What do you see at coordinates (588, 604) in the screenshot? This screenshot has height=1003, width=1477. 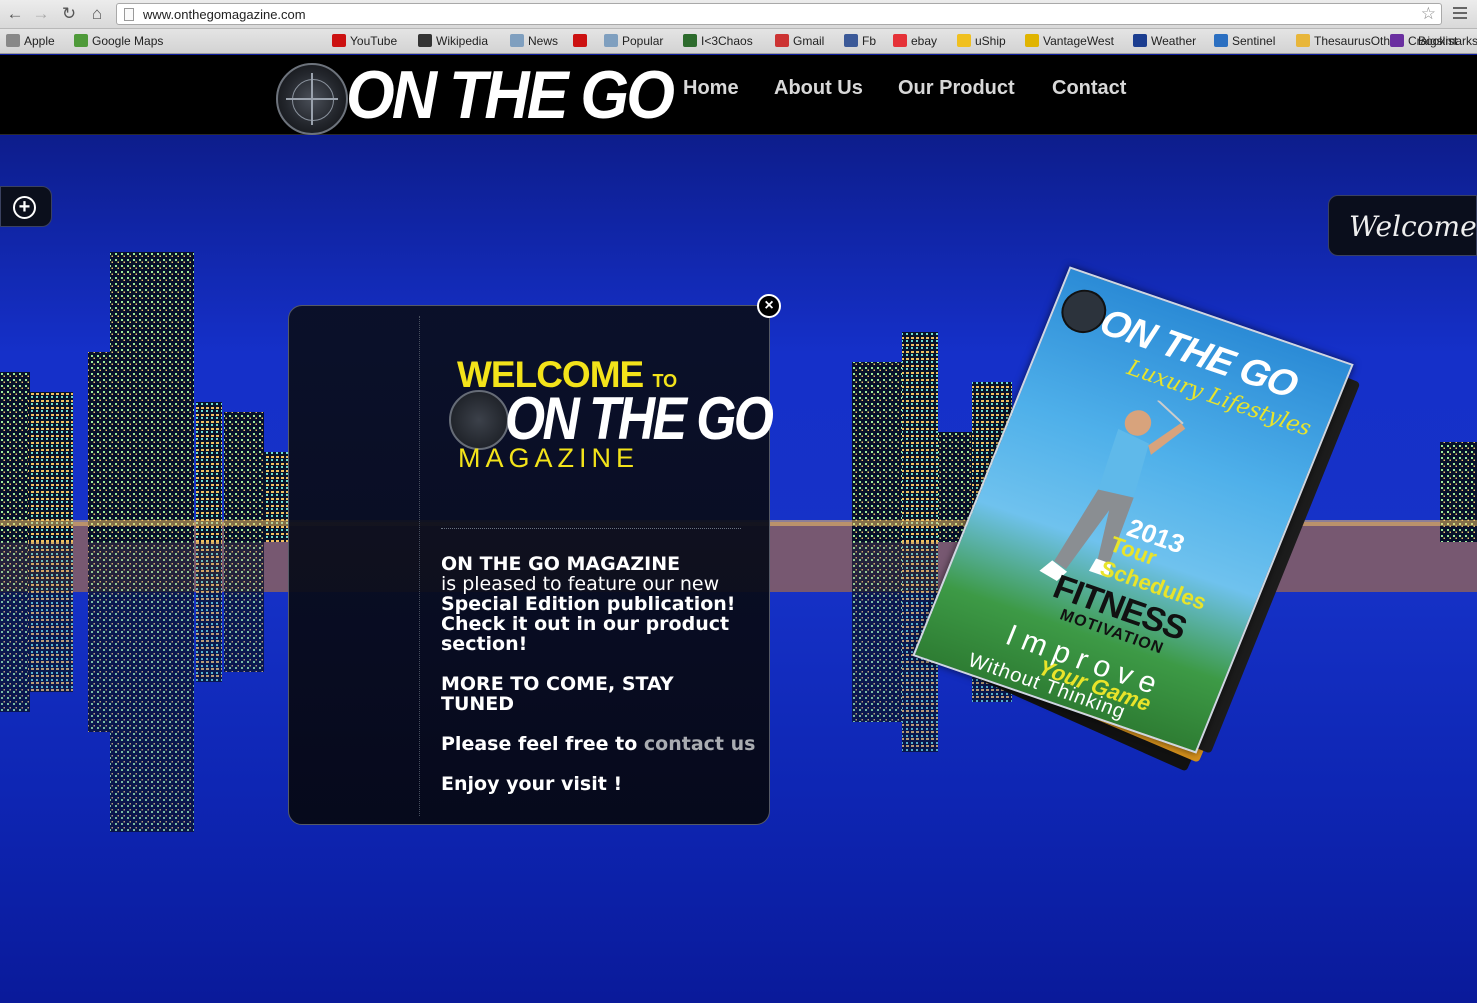 I see `popup-line-3: Special Edition publication!` at bounding box center [588, 604].